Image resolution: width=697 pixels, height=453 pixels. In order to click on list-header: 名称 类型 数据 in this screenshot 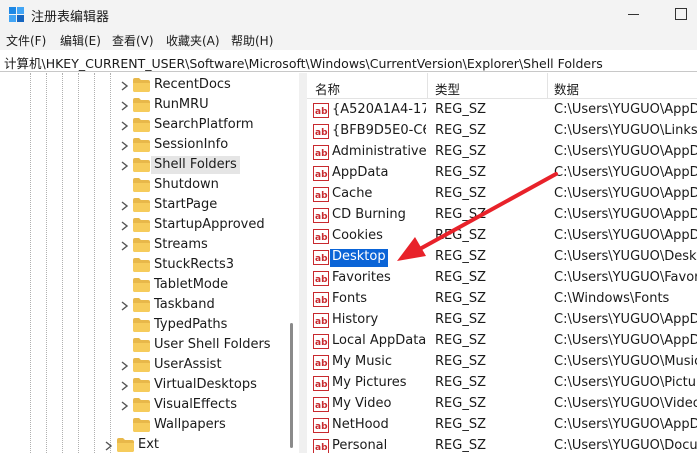, I will do `click(502, 86)`.